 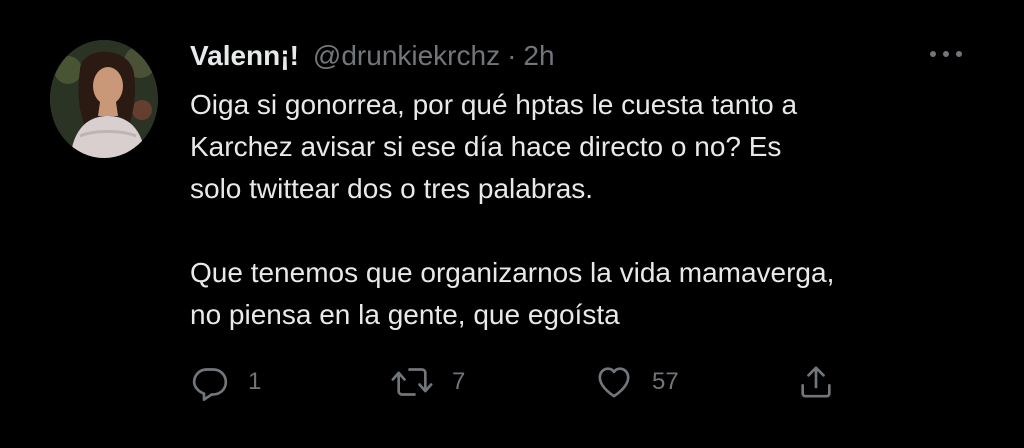 What do you see at coordinates (538, 56) in the screenshot?
I see `timestamp: 2h` at bounding box center [538, 56].